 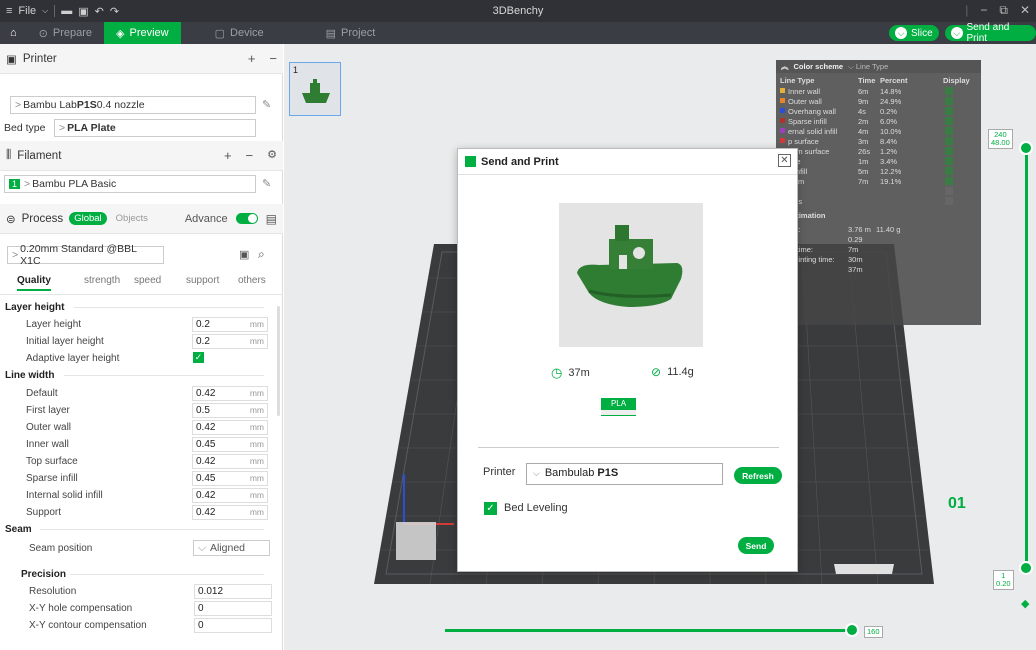 I want to click on move-slider-handle, so click(x=852, y=630).